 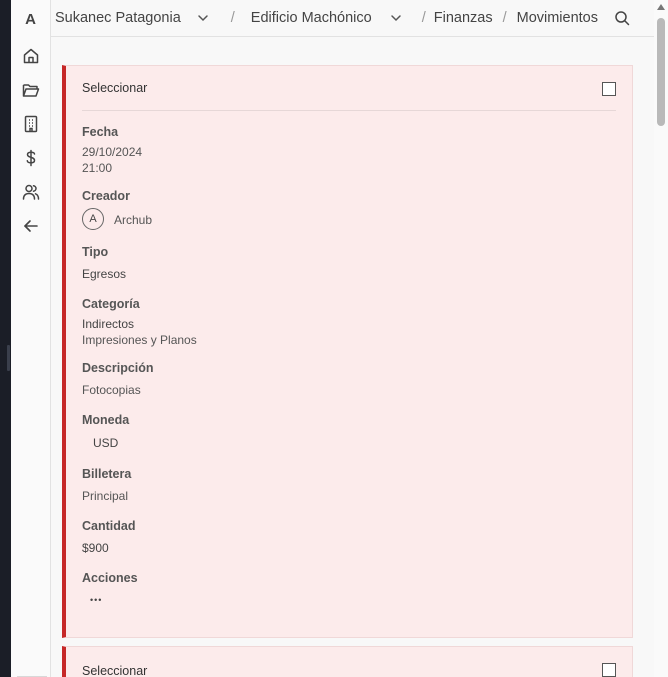 I want to click on resize-grip, so click(x=8, y=358).